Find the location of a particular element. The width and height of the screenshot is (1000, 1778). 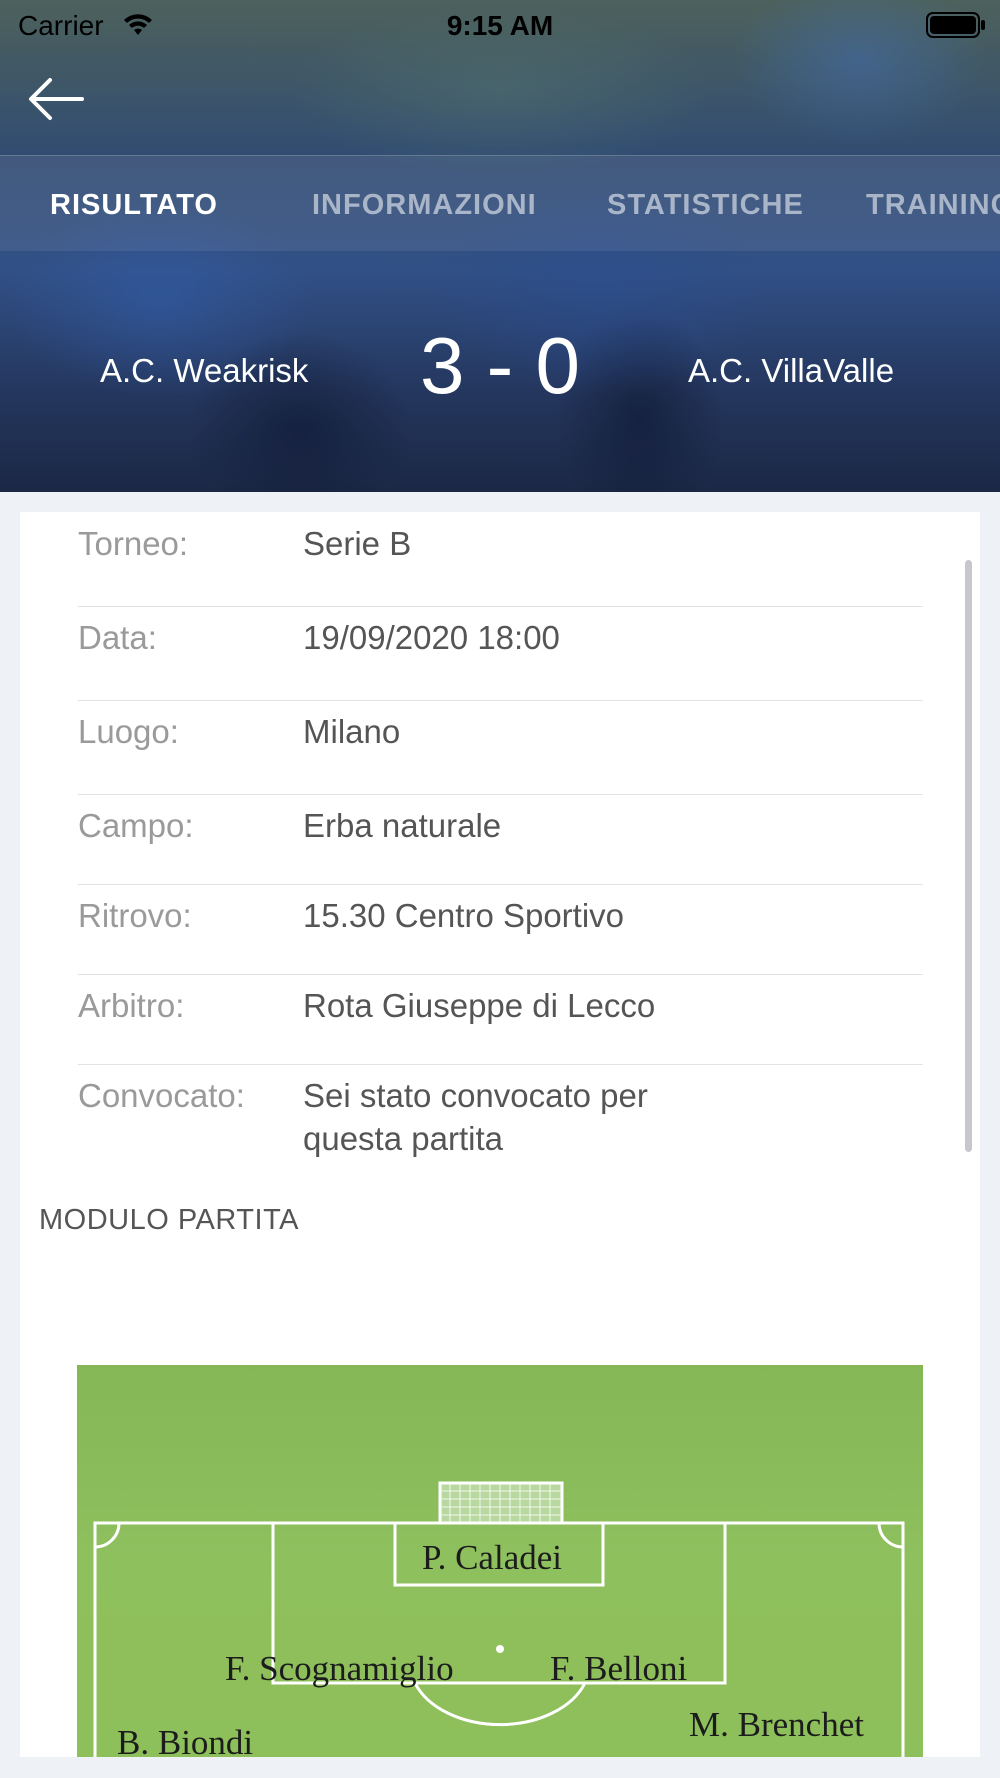

detail-label: Torneo: is located at coordinates (133, 543).